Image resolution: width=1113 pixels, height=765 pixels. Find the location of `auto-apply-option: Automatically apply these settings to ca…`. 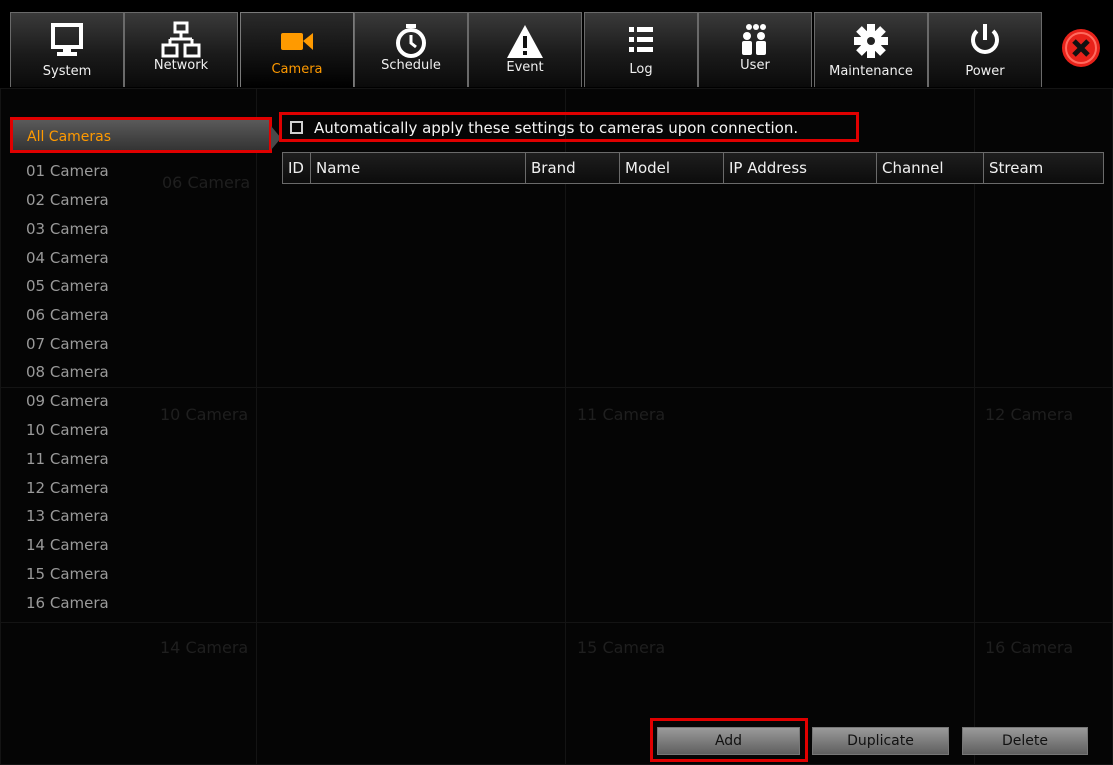

auto-apply-option: Automatically apply these settings to ca… is located at coordinates (569, 127).